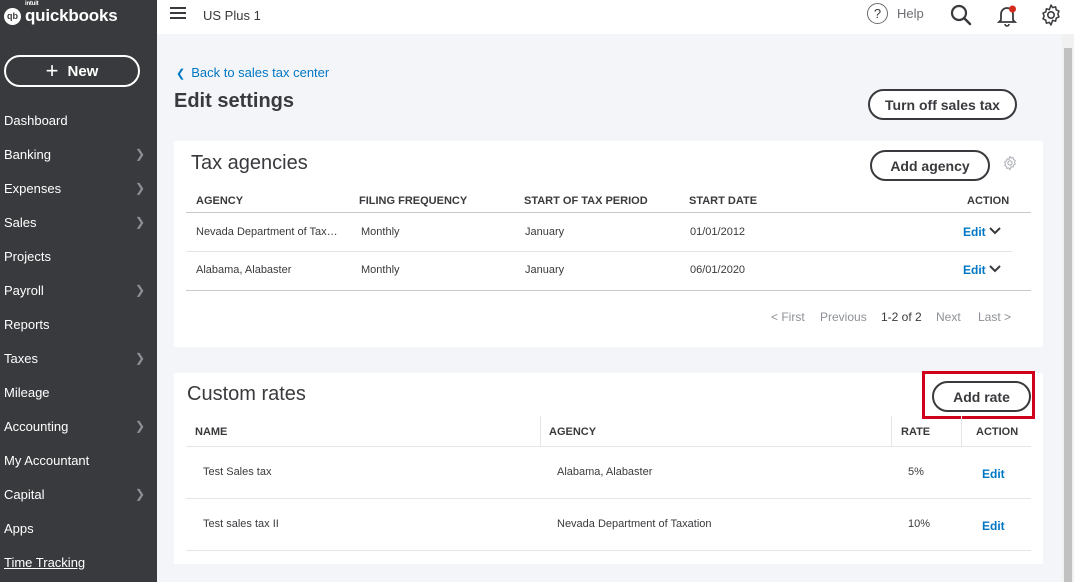 This screenshot has height=582, width=1074. What do you see at coordinates (942, 104) in the screenshot?
I see `turn-off-sales-tax-button: Turn off sales tax` at bounding box center [942, 104].